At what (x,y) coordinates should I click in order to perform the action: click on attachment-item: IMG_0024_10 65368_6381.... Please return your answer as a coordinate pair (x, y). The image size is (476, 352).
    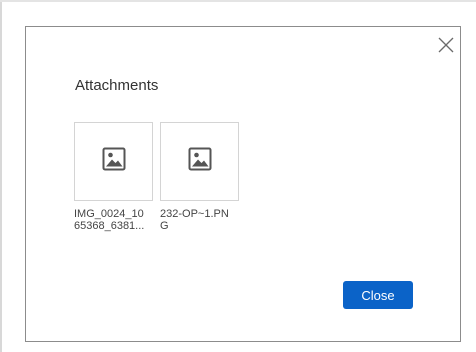
    Looking at the image, I should click on (113, 177).